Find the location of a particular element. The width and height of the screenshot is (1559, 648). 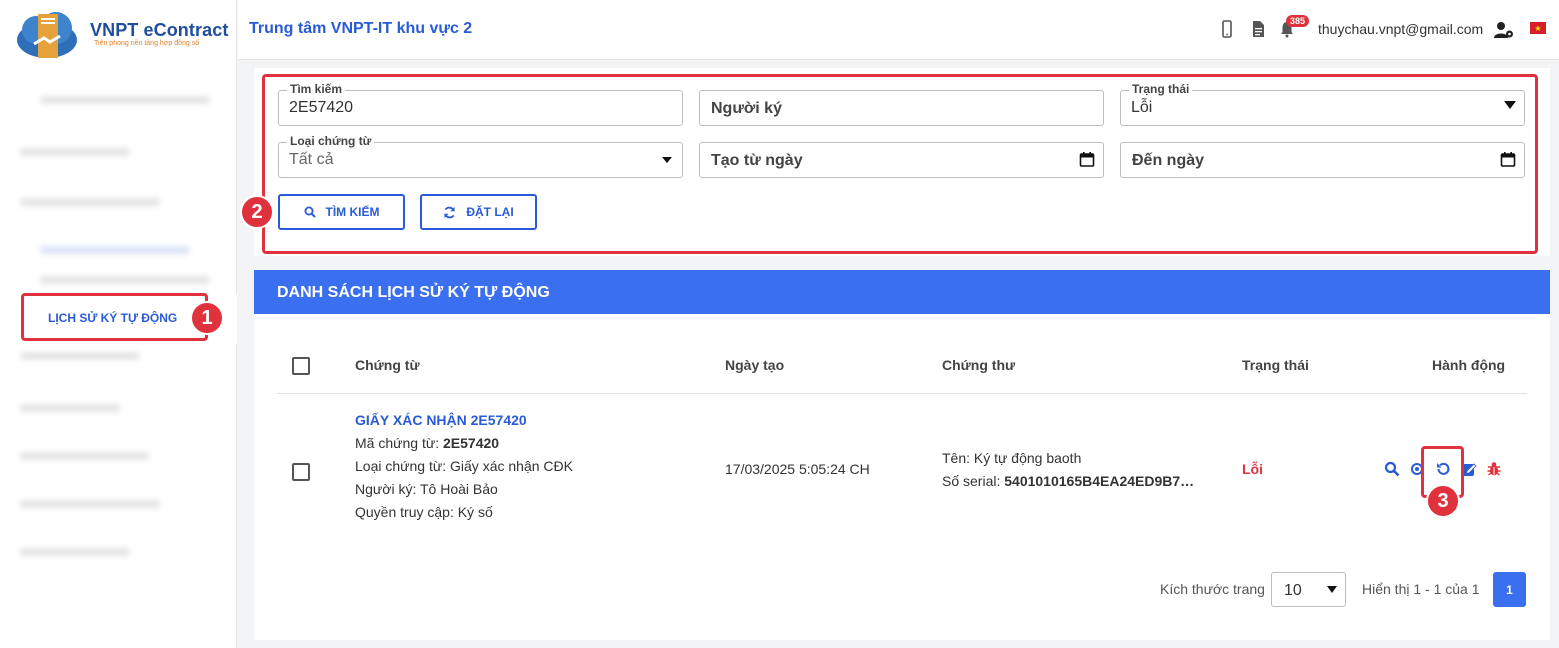

select-all-checkbox is located at coordinates (301, 366).